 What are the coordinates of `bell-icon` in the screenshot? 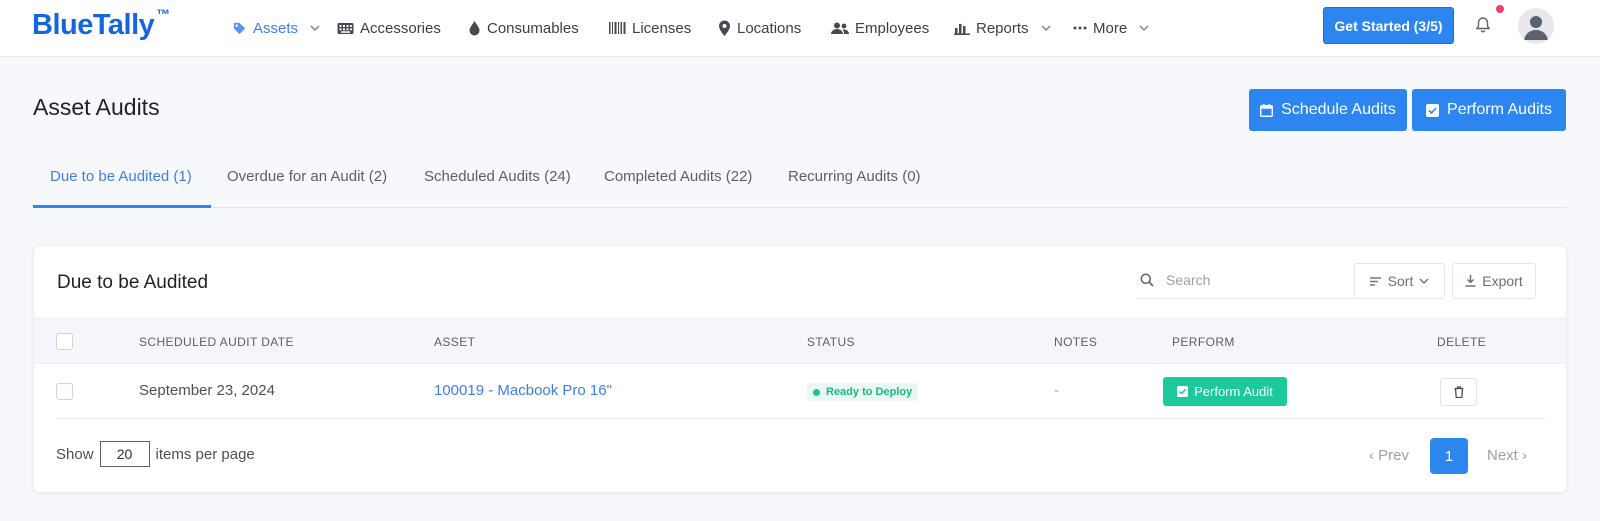 It's located at (1483, 25).